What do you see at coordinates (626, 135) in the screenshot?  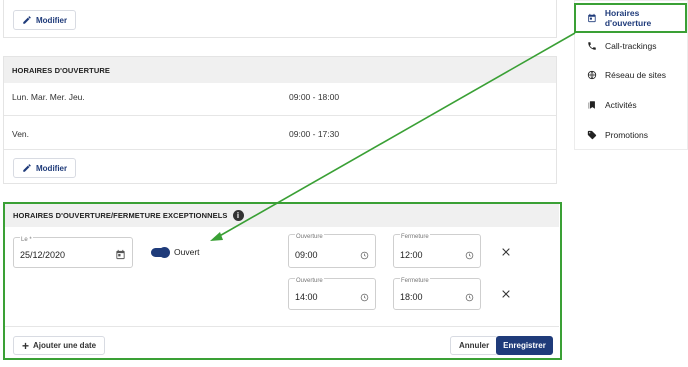 I see `sidebar-item-label: Promotions` at bounding box center [626, 135].